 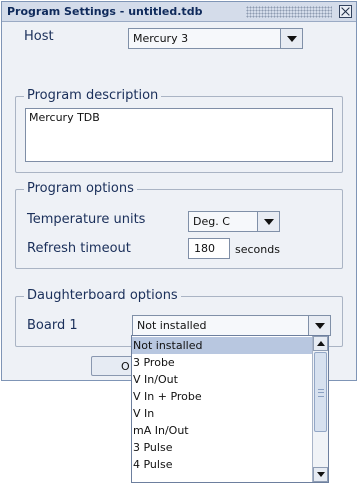 I want to click on close-icon, so click(x=345, y=11).